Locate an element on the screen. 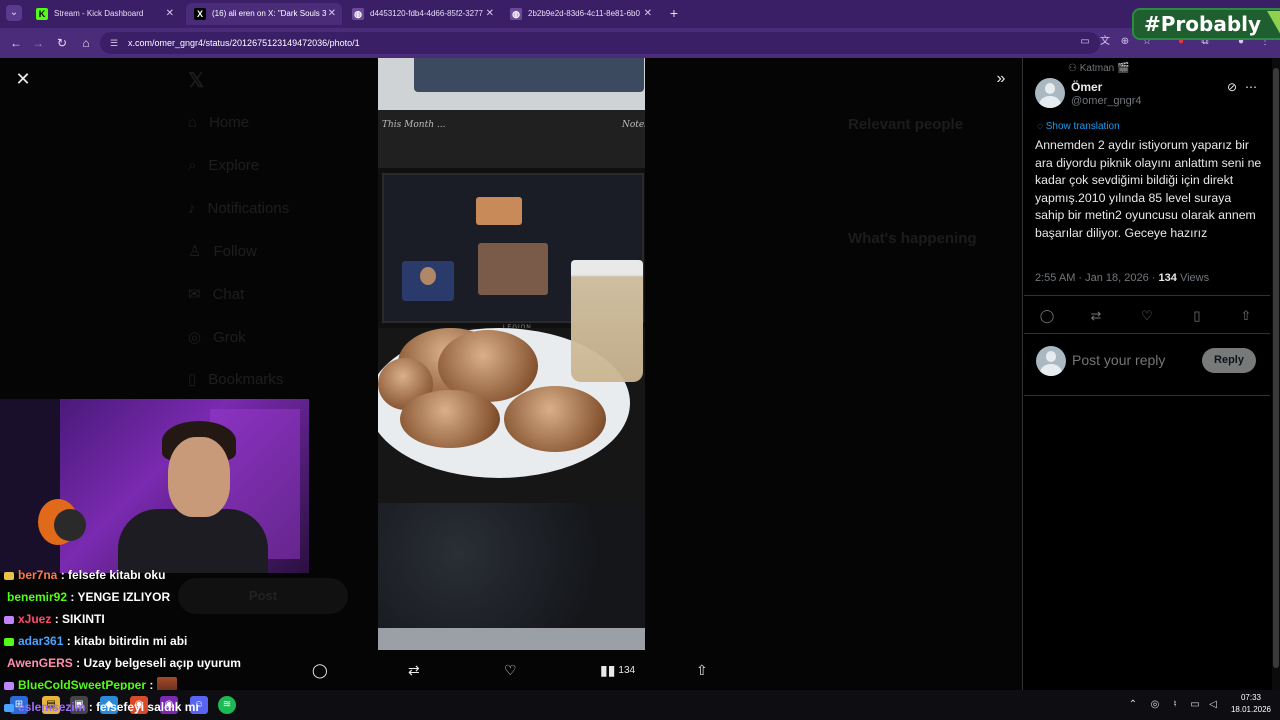  reply-input is located at coordinates (1134, 360).